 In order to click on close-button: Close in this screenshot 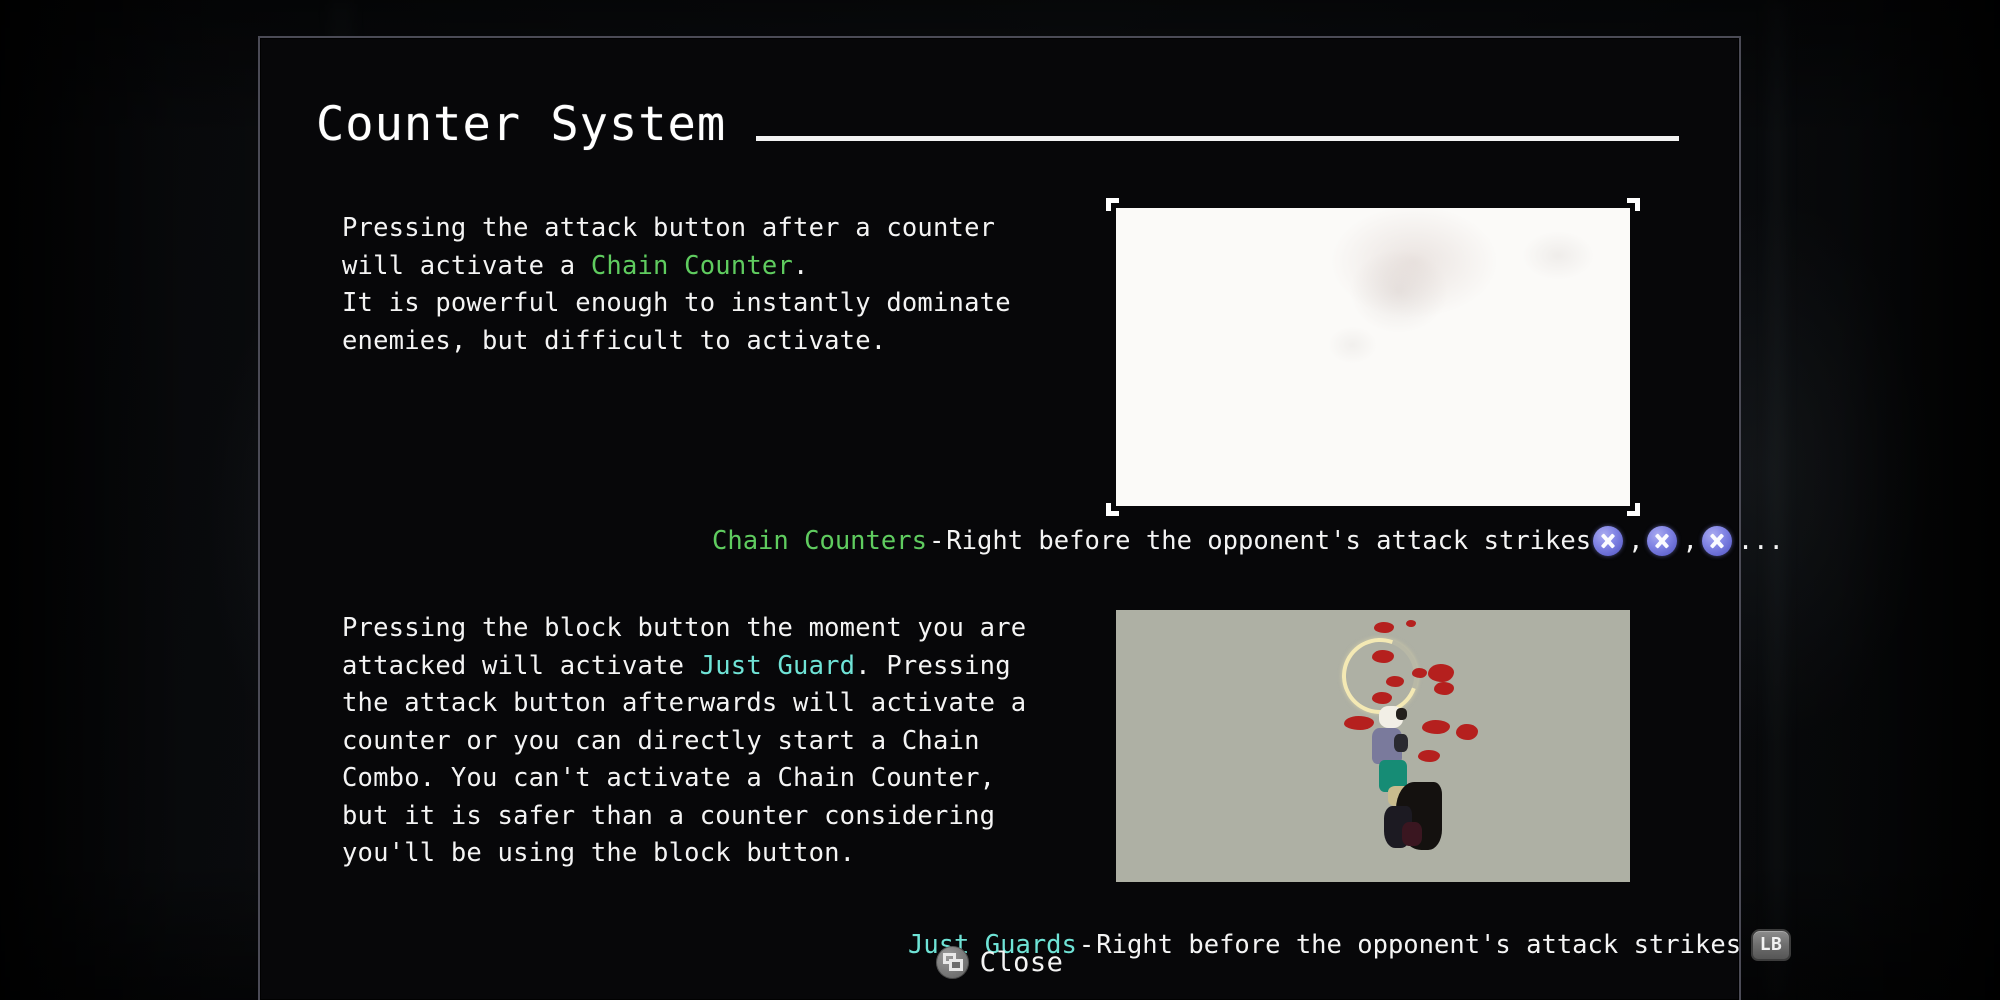, I will do `click(999, 962)`.